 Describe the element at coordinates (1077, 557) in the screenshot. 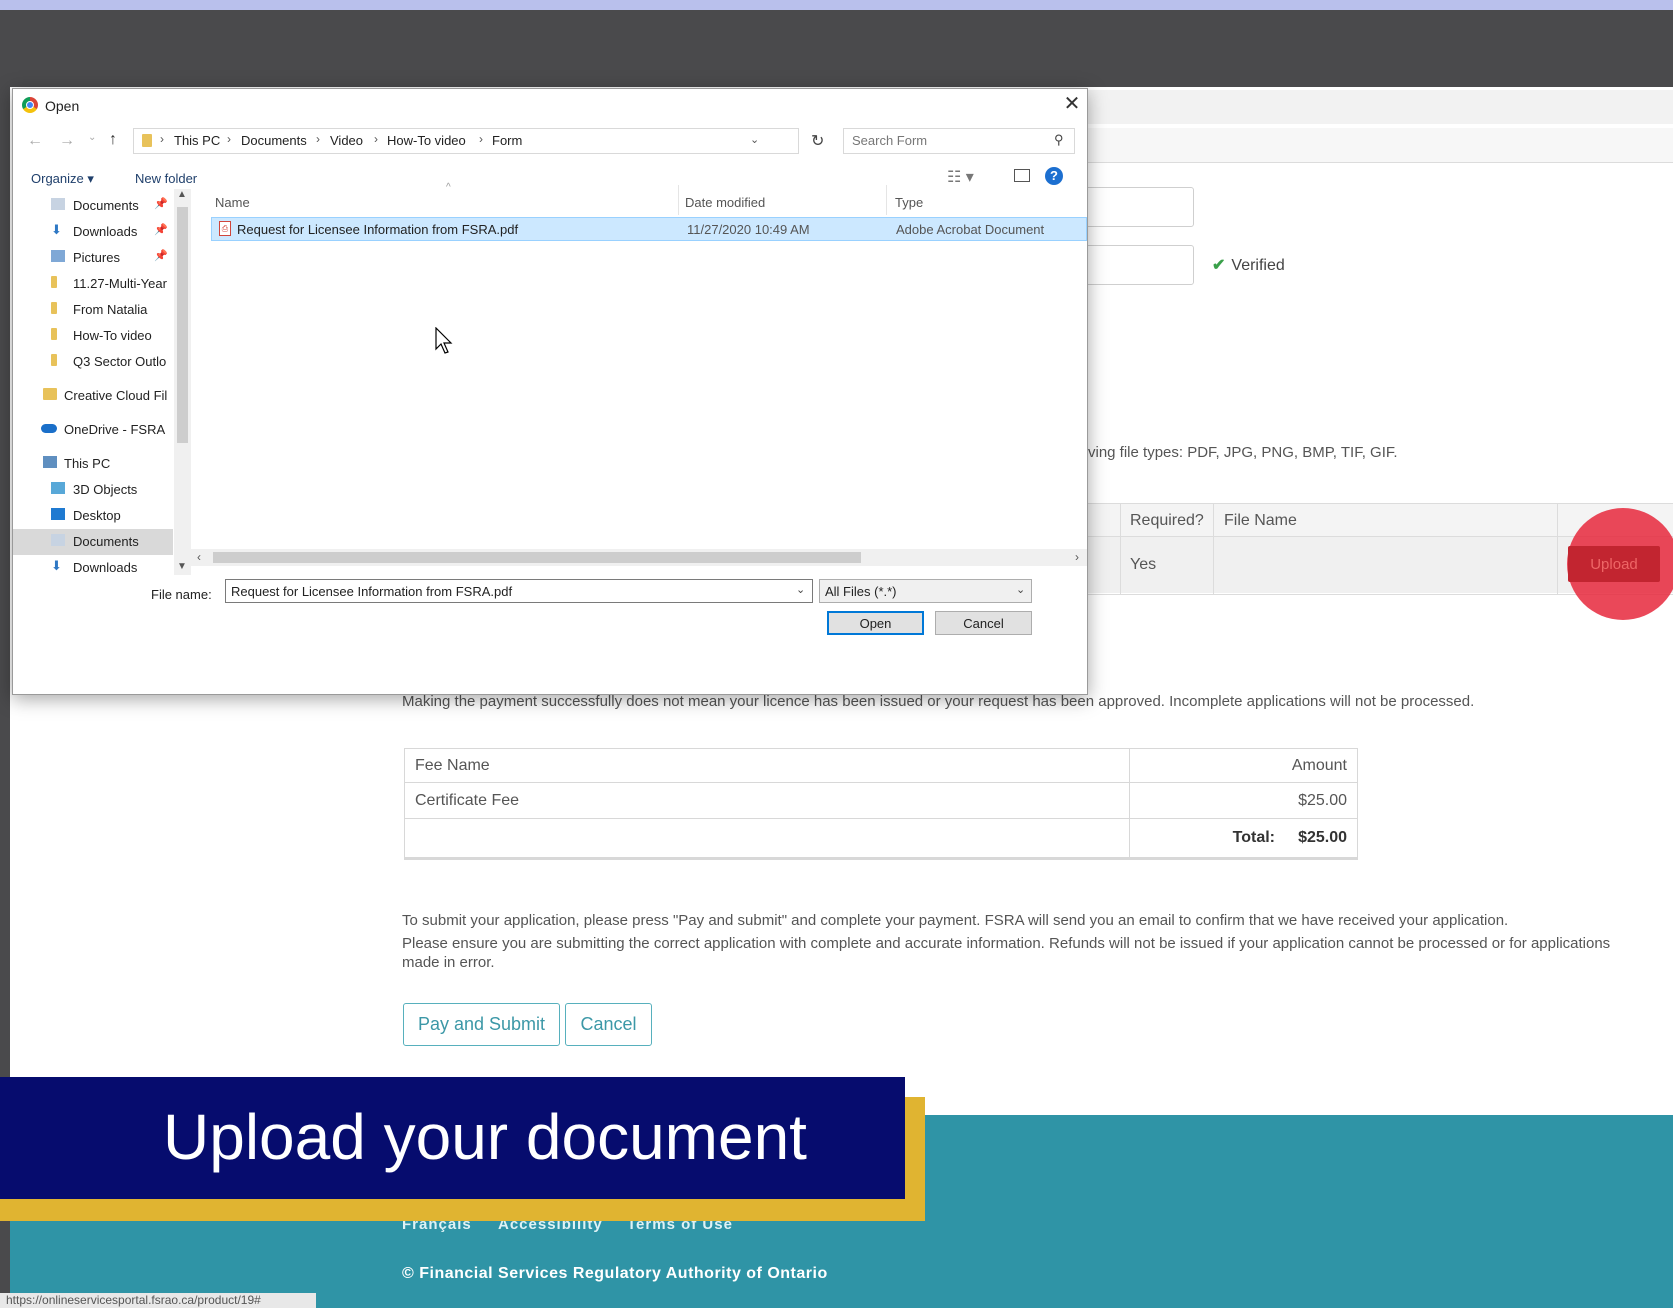

I see `scroll-right-icon: ›` at that location.